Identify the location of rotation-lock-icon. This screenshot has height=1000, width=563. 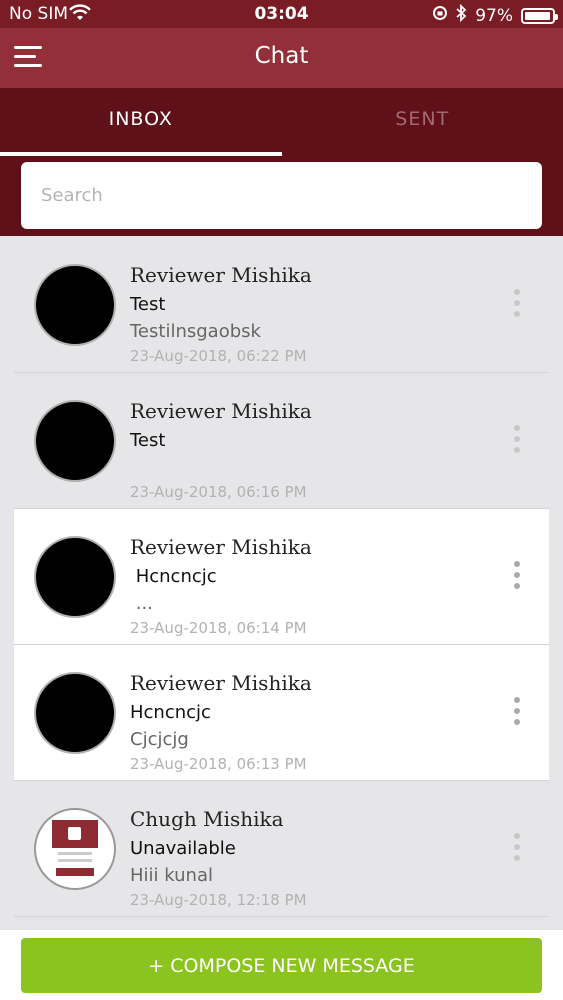
(440, 15).